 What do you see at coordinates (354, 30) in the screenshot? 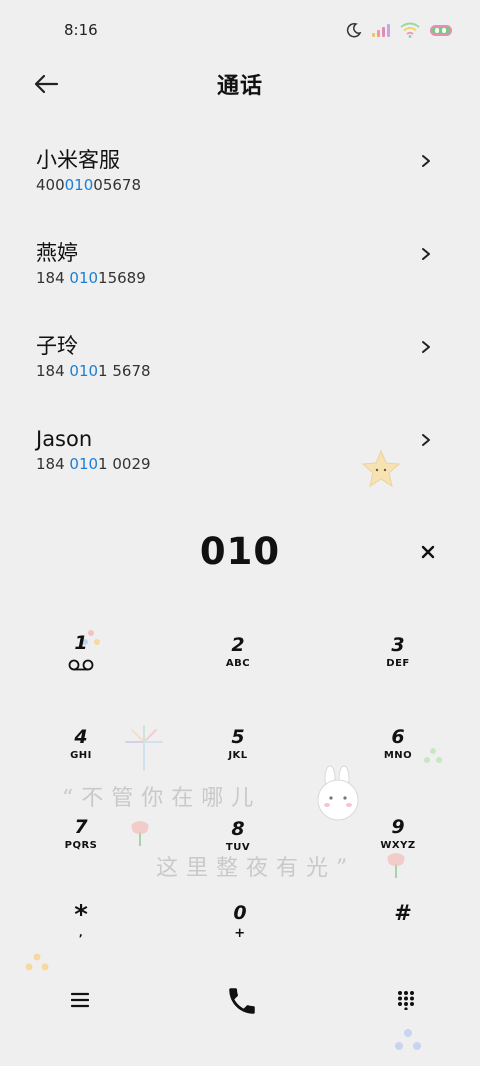
I see `do-not-disturb-icon` at bounding box center [354, 30].